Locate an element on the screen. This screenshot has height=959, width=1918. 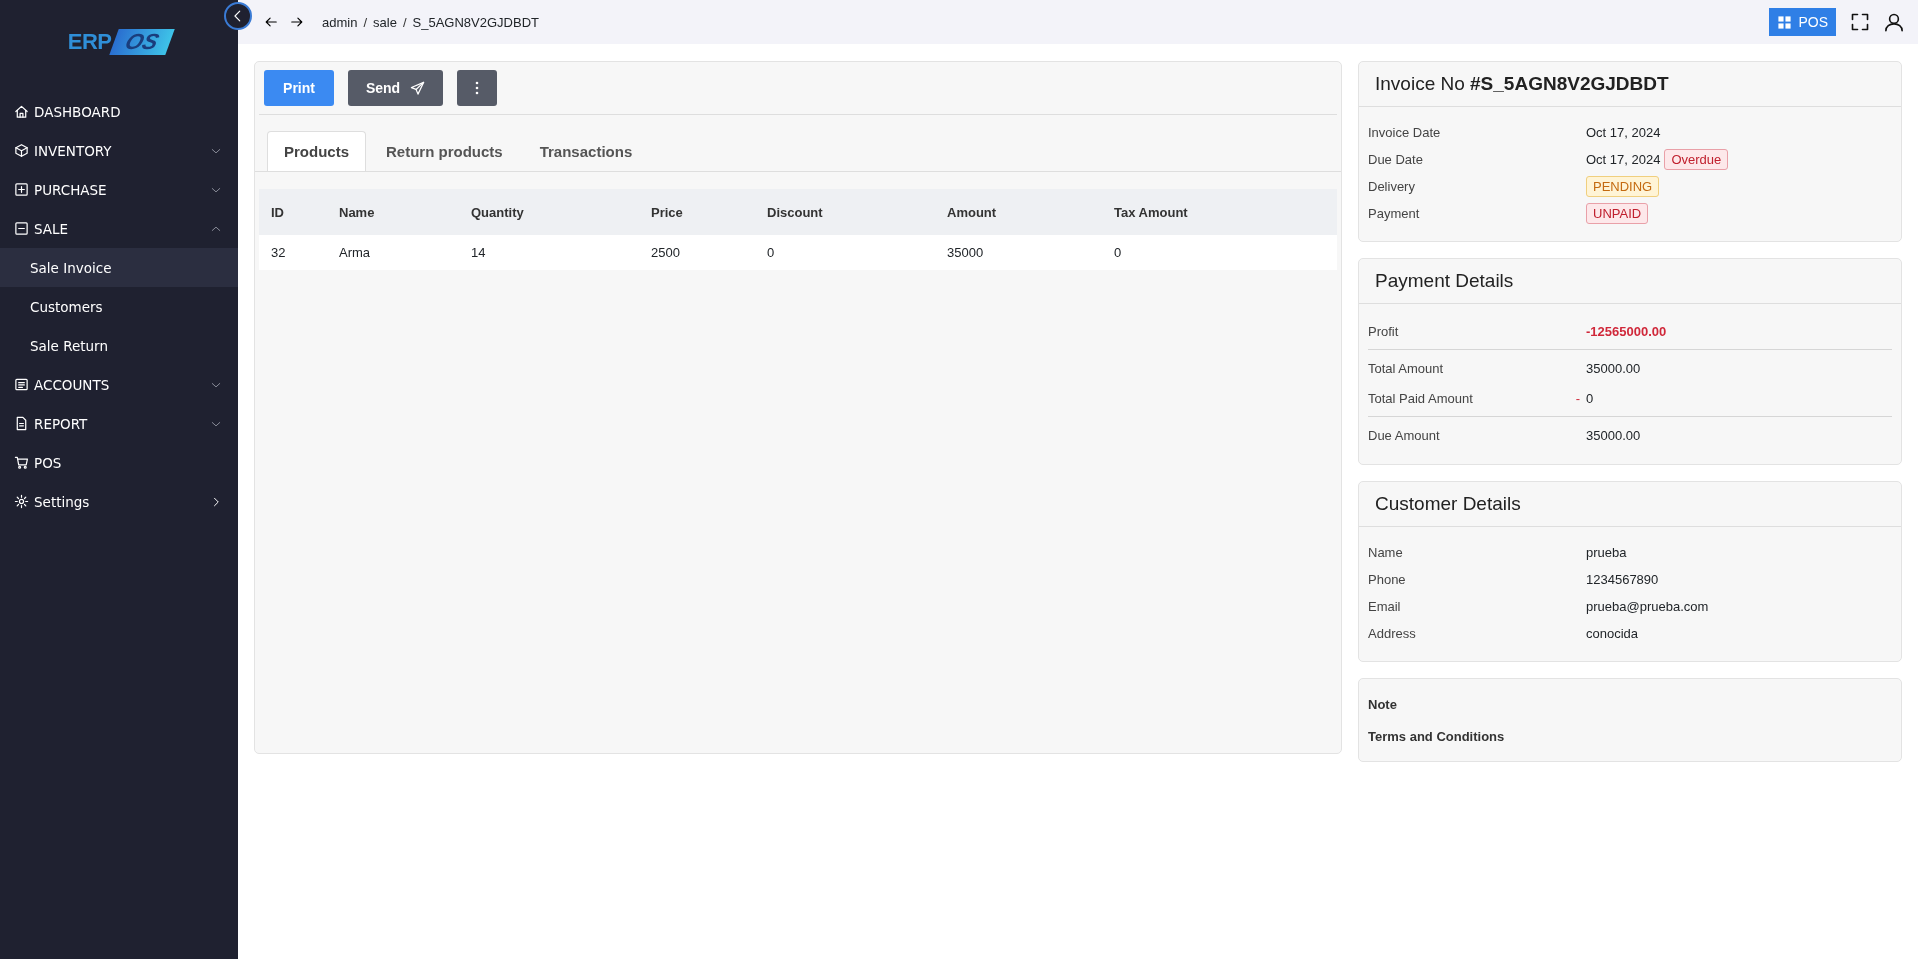
column-header: ID is located at coordinates (293, 212).